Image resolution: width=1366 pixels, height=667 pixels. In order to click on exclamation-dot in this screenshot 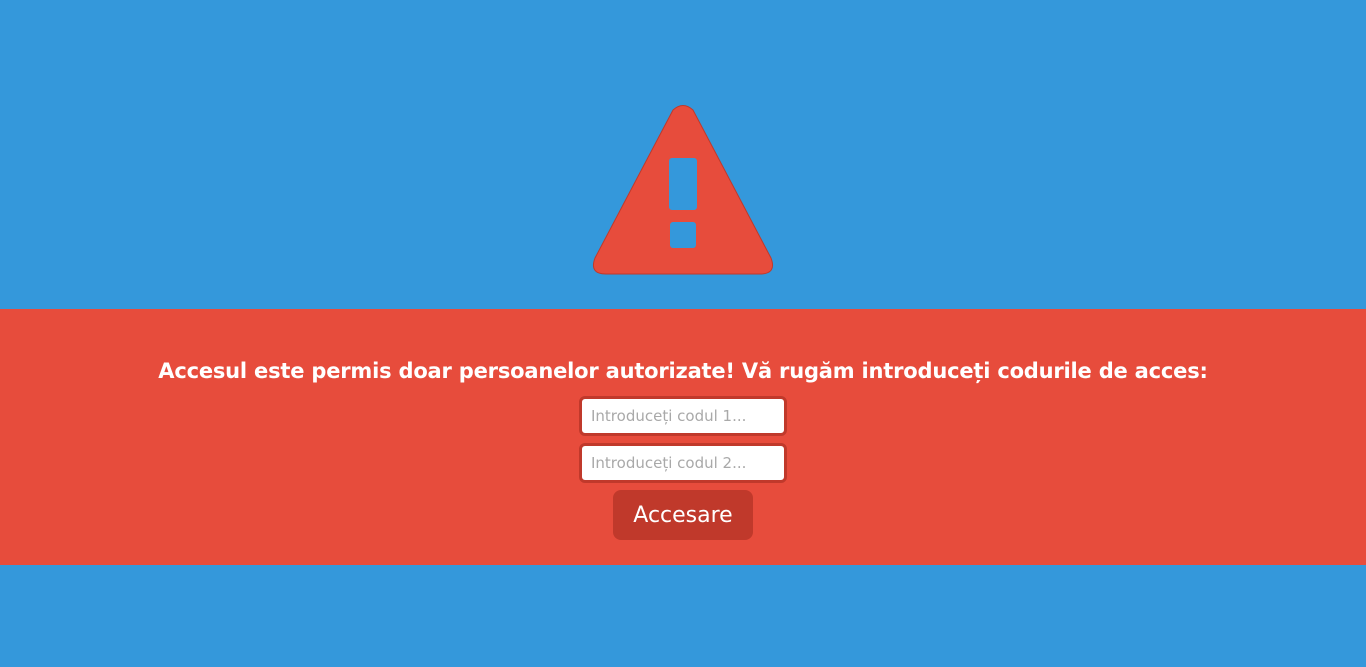, I will do `click(683, 235)`.